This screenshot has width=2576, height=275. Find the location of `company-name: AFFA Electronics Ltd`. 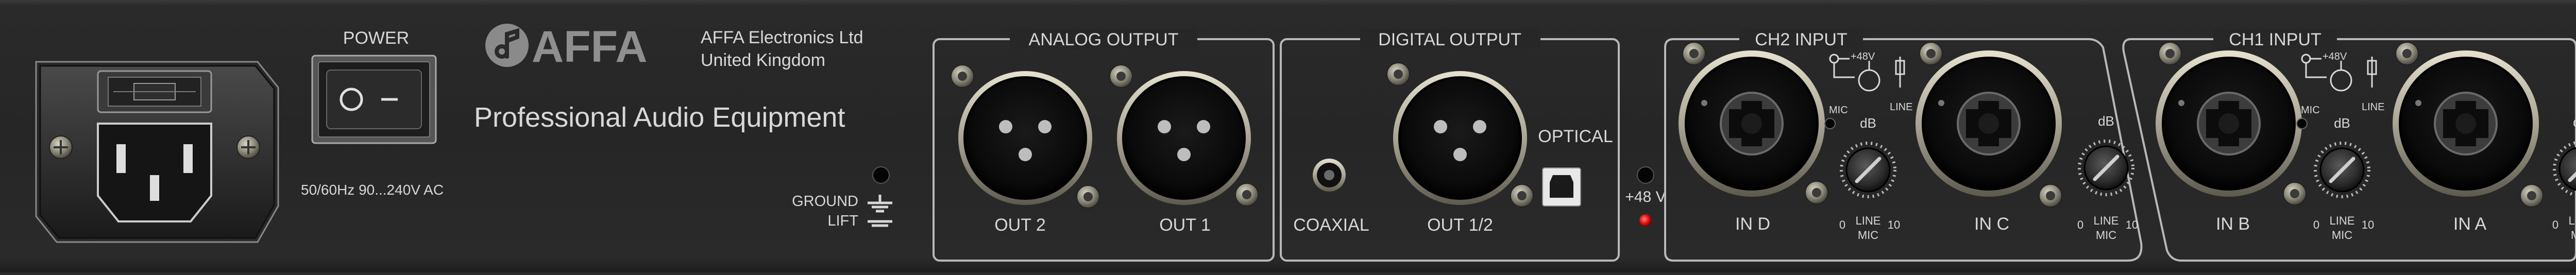

company-name: AFFA Electronics Ltd is located at coordinates (782, 38).